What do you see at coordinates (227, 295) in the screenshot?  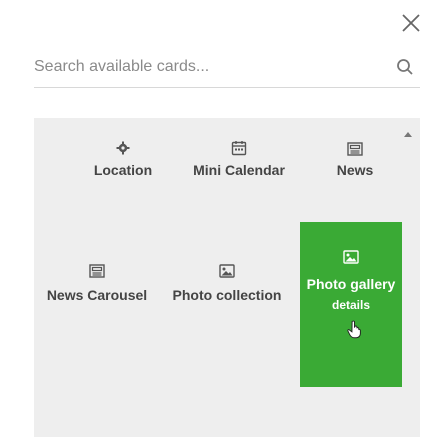 I see `card-label: Photo collection` at bounding box center [227, 295].